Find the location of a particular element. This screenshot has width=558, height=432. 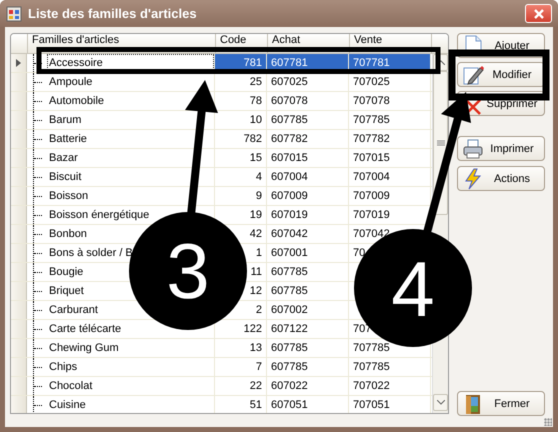

table-cell: 7 is located at coordinates (241, 367).